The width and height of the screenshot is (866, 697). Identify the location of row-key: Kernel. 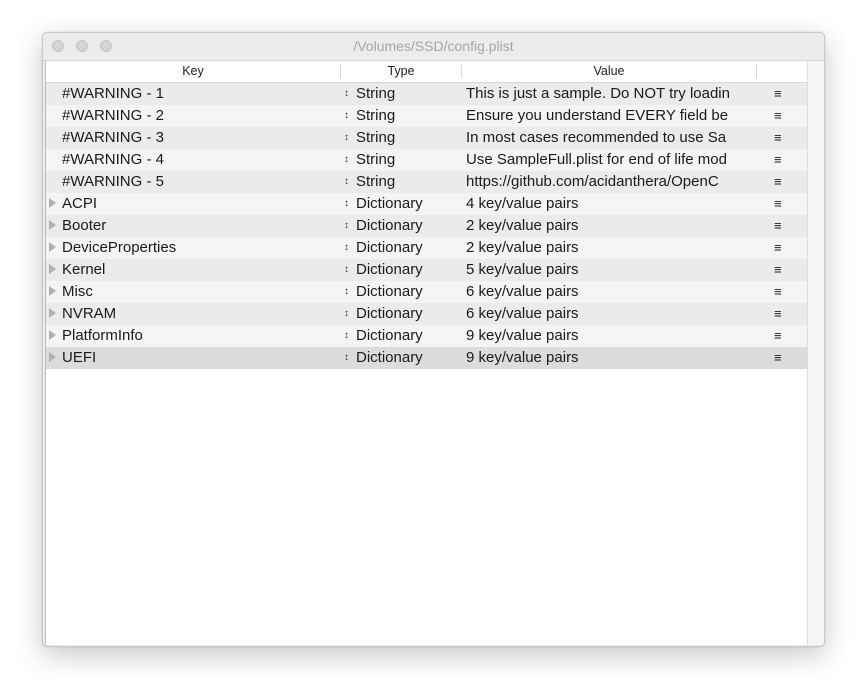
(83, 269).